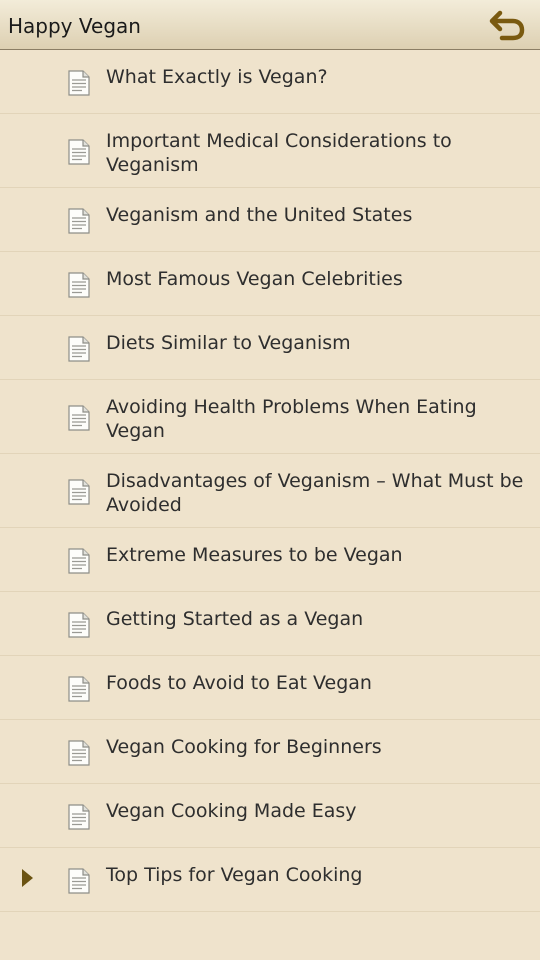 The image size is (540, 960). What do you see at coordinates (270, 25) in the screenshot?
I see `app-bar: Happy Vegan` at bounding box center [270, 25].